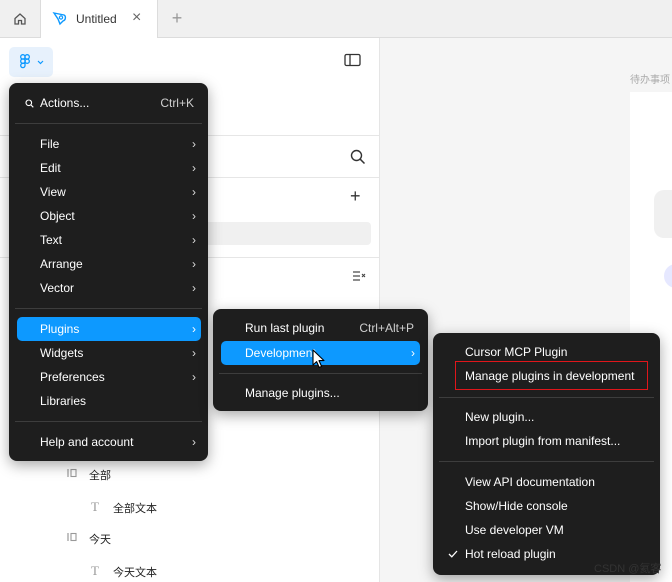 The width and height of the screenshot is (672, 582). Describe the element at coordinates (359, 276) in the screenshot. I see `collapse-layers-icon` at that location.